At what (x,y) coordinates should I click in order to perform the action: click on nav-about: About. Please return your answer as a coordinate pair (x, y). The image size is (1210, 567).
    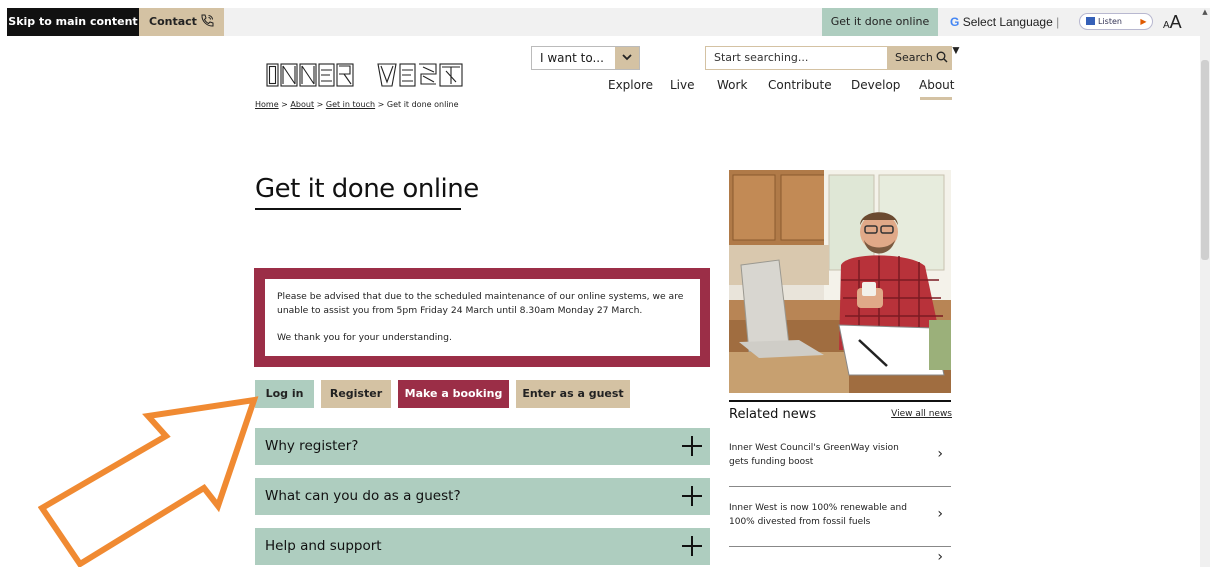
    Looking at the image, I should click on (936, 87).